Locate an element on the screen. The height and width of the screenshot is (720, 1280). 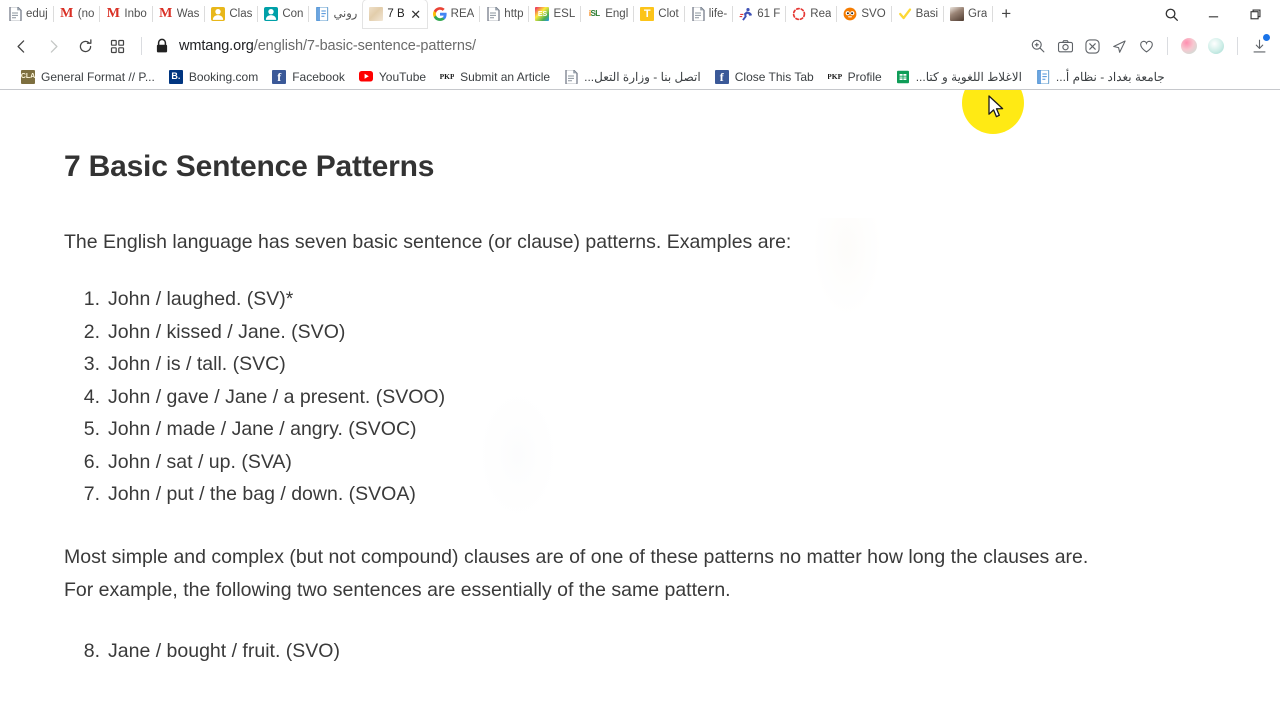
minimize-button is located at coordinates (1213, 14).